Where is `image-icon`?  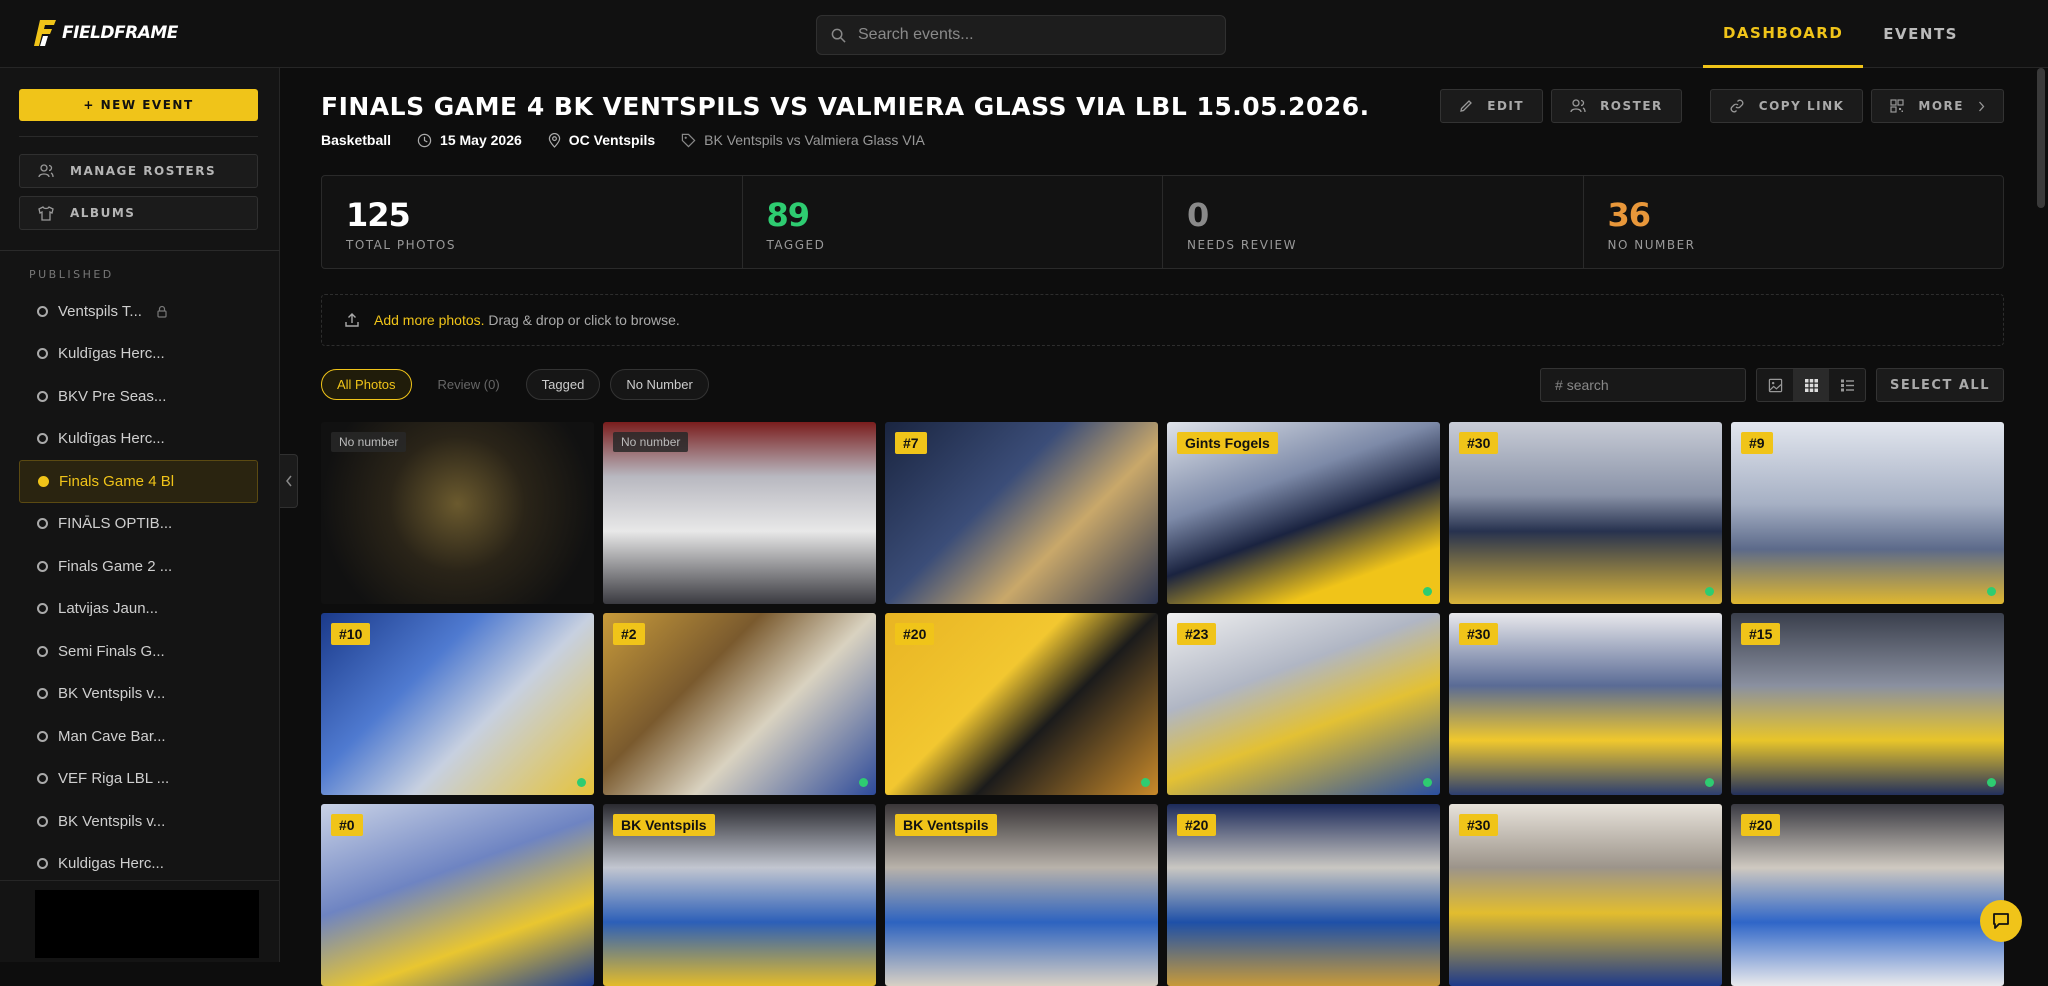 image-icon is located at coordinates (1775, 385).